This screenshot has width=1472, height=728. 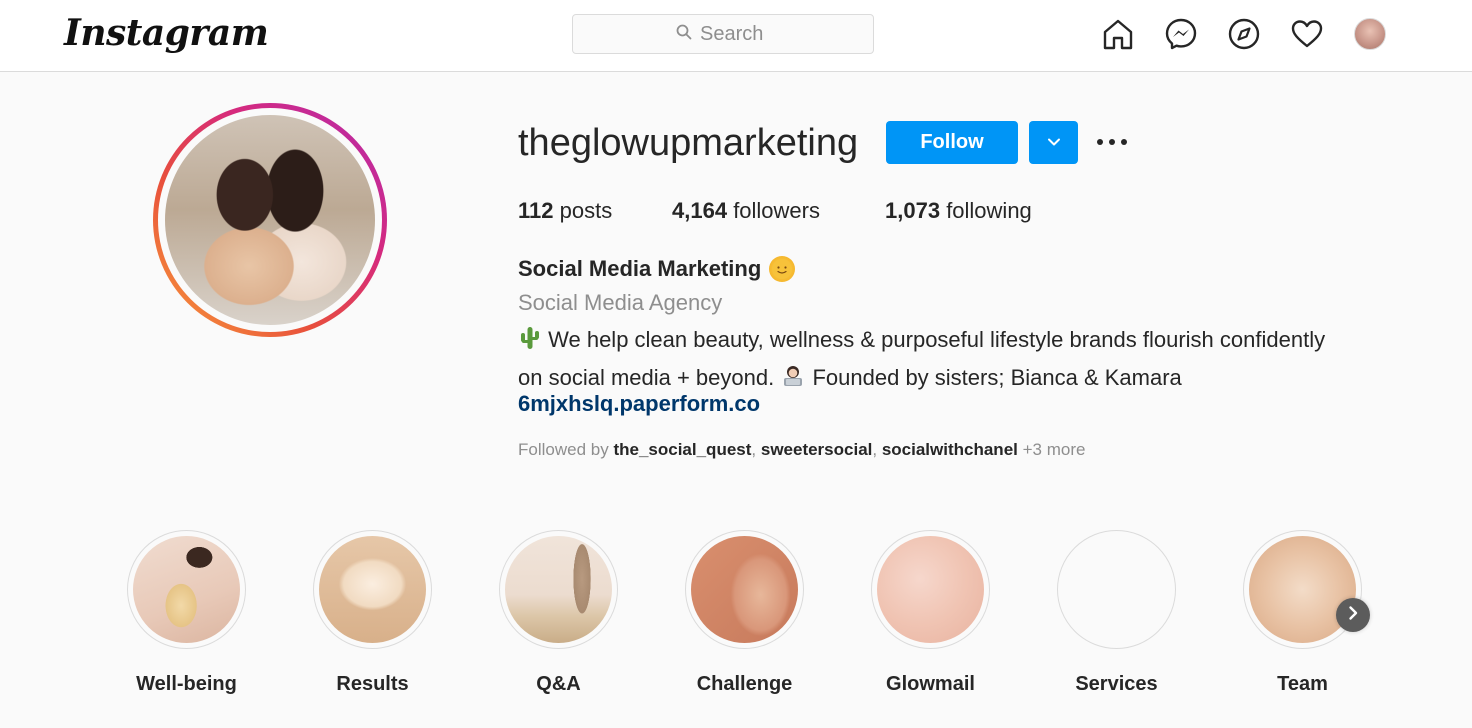 I want to click on highlight-well-being: Well-being, so click(x=186, y=613).